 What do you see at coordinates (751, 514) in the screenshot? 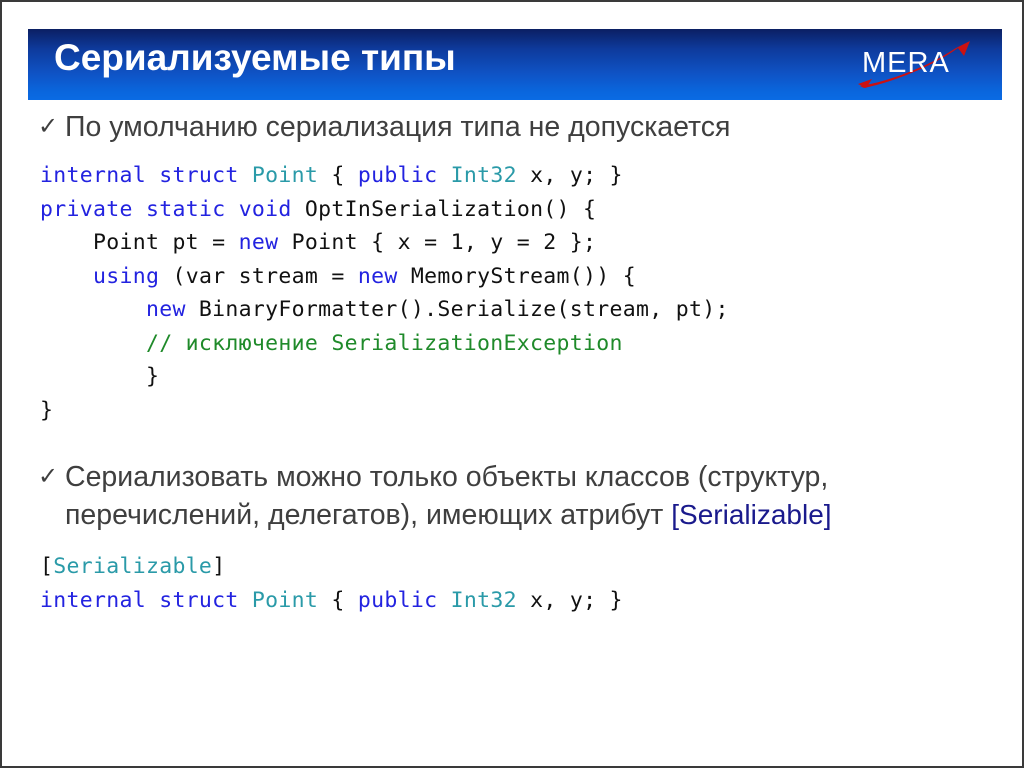
I see `serializable-attribute-inline: [Serializable]` at bounding box center [751, 514].